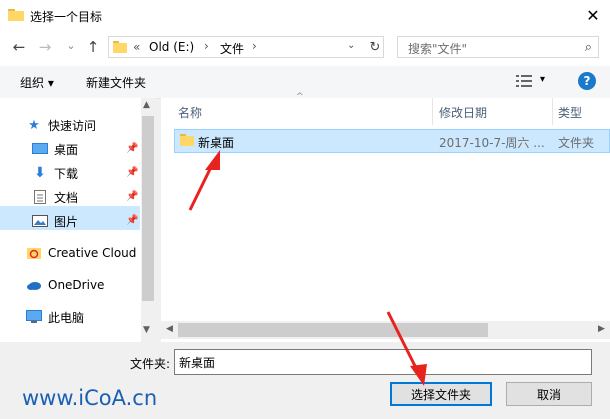 Image resolution: width=610 pixels, height=419 pixels. I want to click on star-icon: ★, so click(34, 125).